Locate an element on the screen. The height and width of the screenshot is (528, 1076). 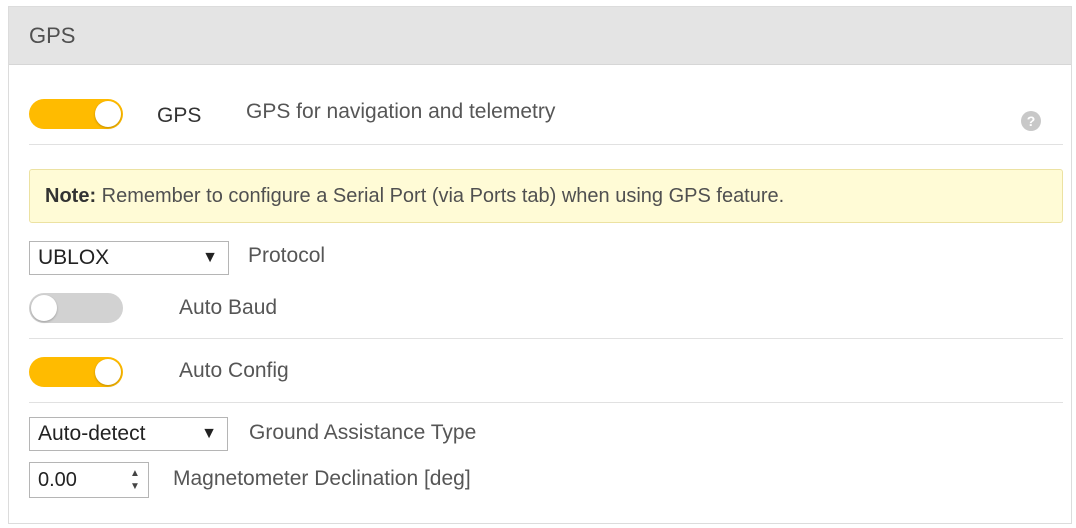
gps-feature-description: GPS for navigation and telemetry is located at coordinates (401, 111).